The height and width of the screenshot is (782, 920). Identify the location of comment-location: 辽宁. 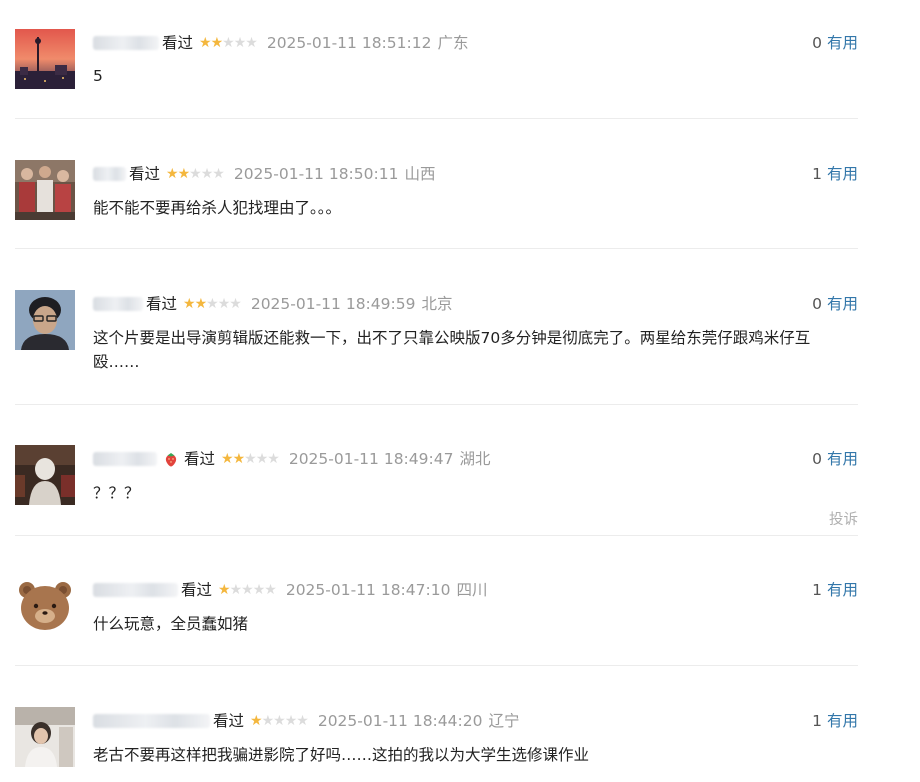
(504, 721).